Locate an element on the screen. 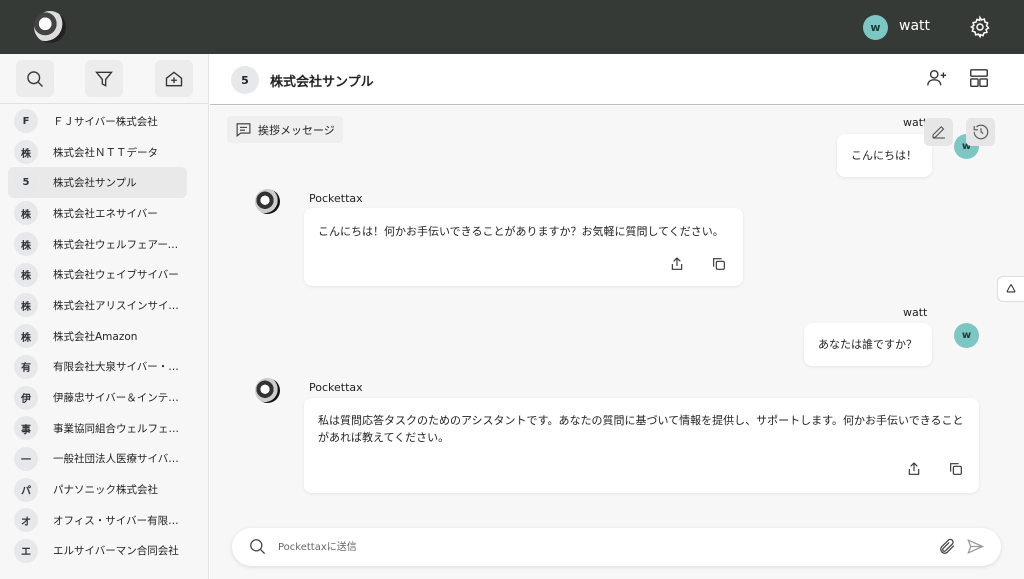  sidebar-item: 株 株式会社ＮＴＴデータ is located at coordinates (97, 152).